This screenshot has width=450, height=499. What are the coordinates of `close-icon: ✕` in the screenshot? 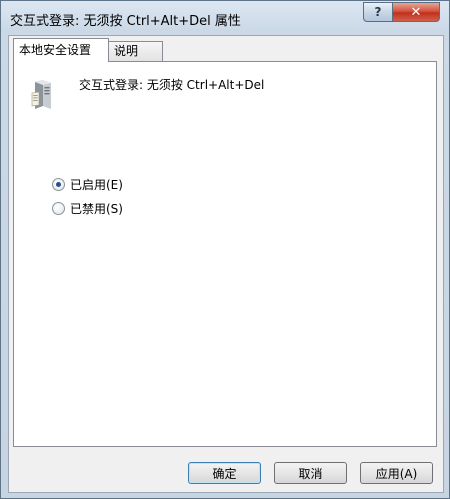 It's located at (416, 12).